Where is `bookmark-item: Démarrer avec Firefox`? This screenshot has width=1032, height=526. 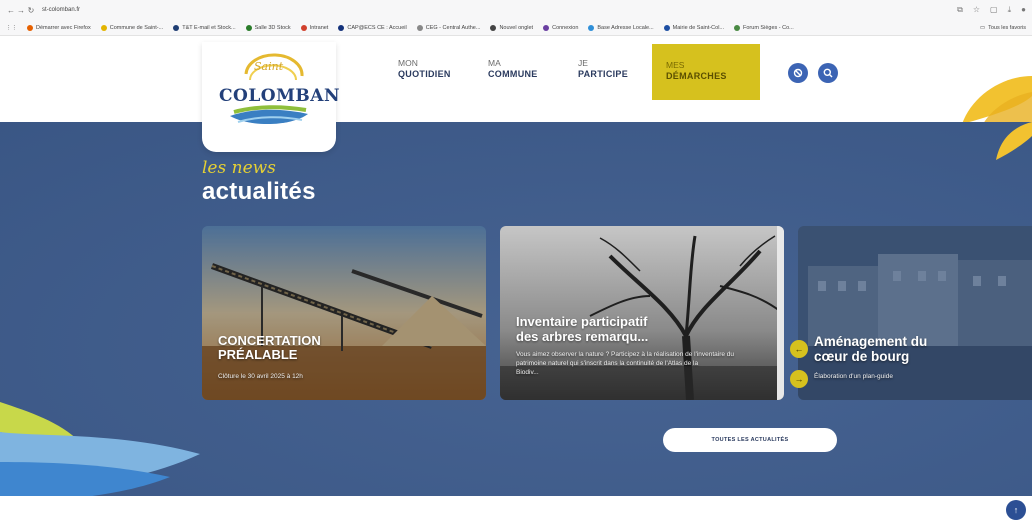 bookmark-item: Démarrer avec Firefox is located at coordinates (59, 27).